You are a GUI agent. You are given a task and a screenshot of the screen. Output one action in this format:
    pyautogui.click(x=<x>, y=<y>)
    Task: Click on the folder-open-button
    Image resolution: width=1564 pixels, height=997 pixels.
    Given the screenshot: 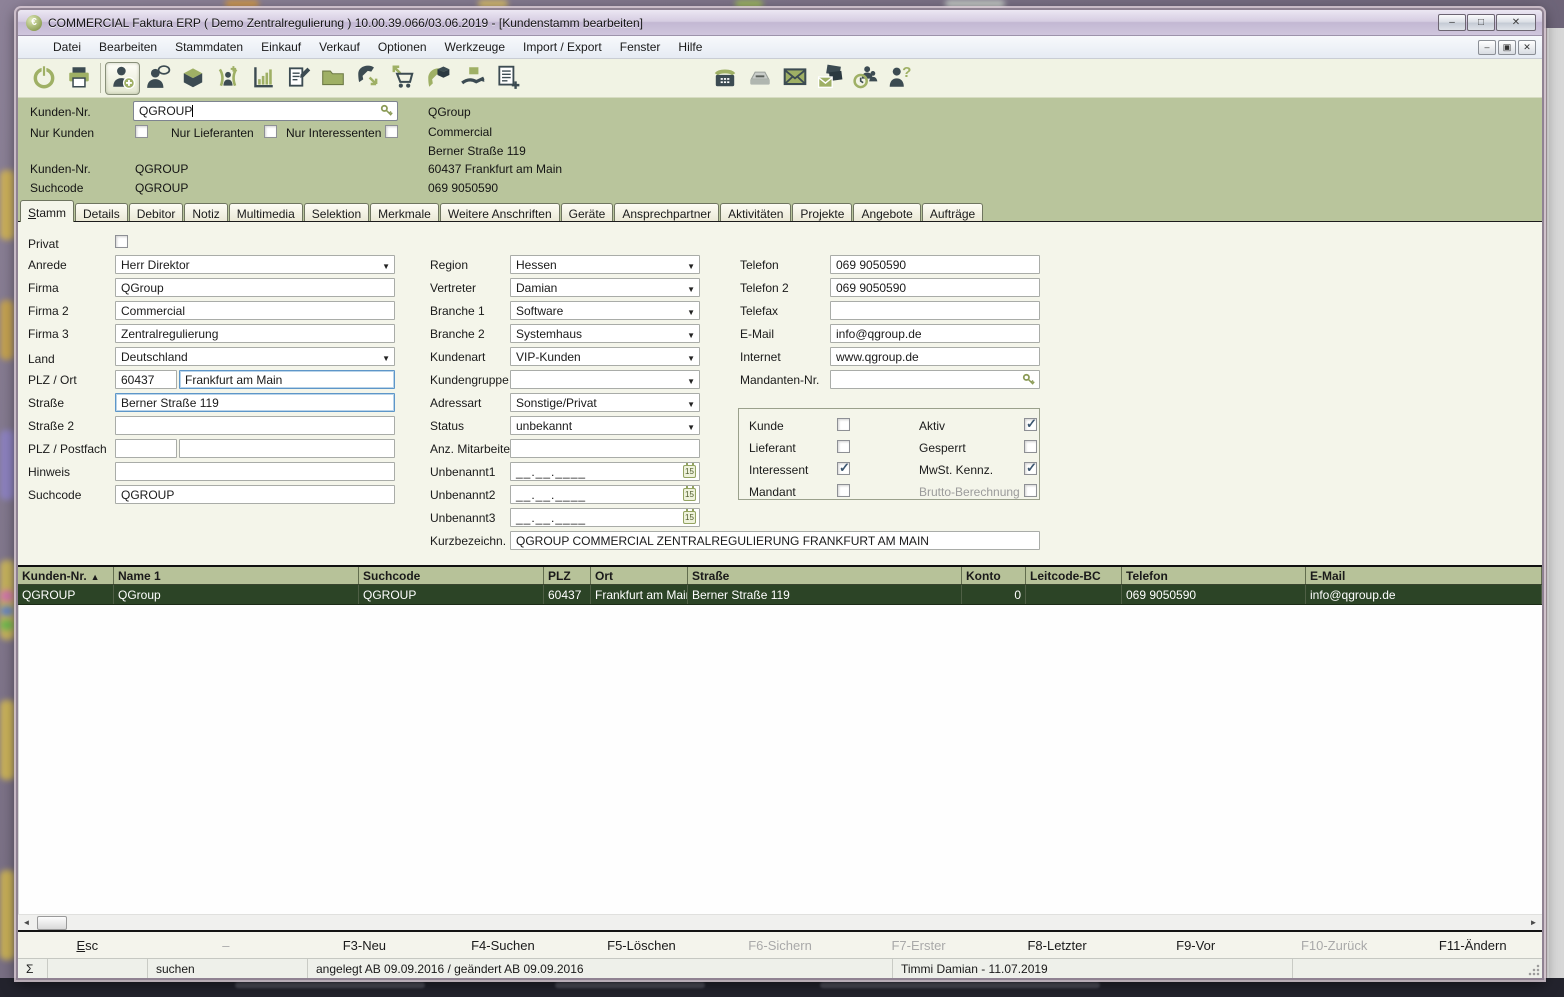 What is the action you would take?
    pyautogui.click(x=332, y=78)
    